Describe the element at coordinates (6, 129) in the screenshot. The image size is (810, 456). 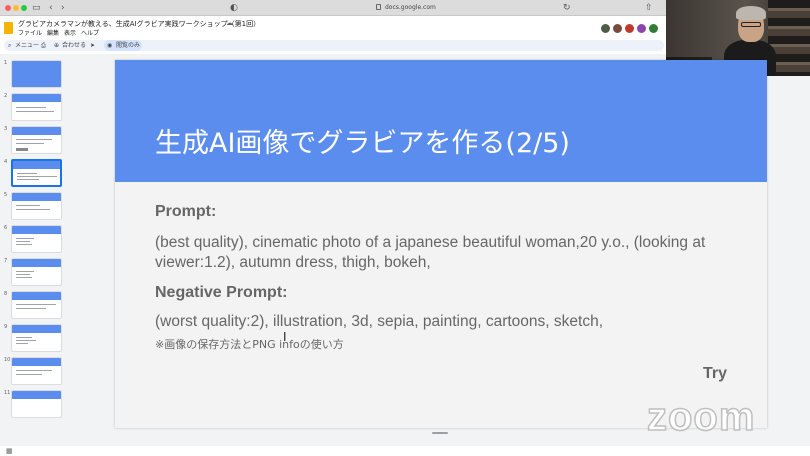
I see `slide-number: 3` at that location.